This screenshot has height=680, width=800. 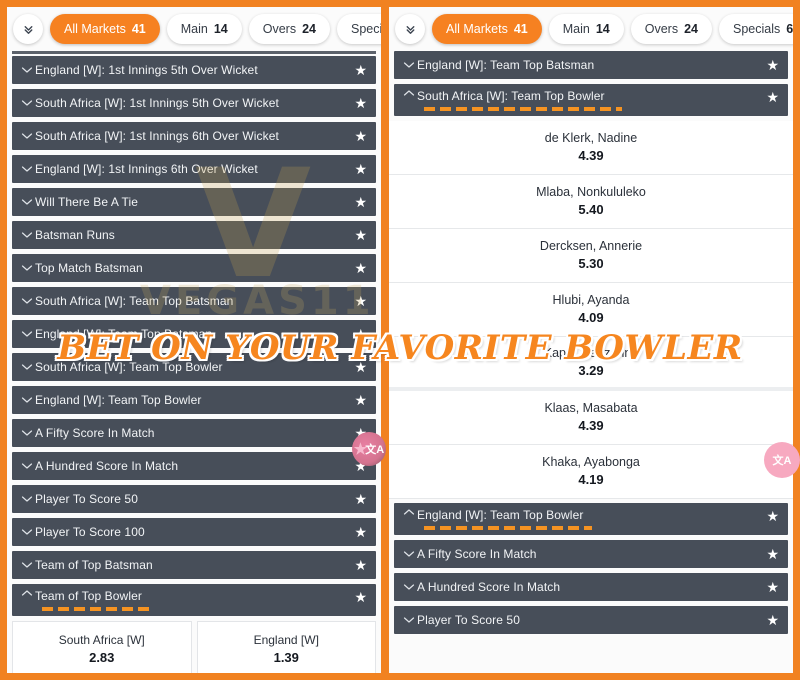 What do you see at coordinates (95, 433) in the screenshot?
I see `market-row-label: A Fifty Score In Match` at bounding box center [95, 433].